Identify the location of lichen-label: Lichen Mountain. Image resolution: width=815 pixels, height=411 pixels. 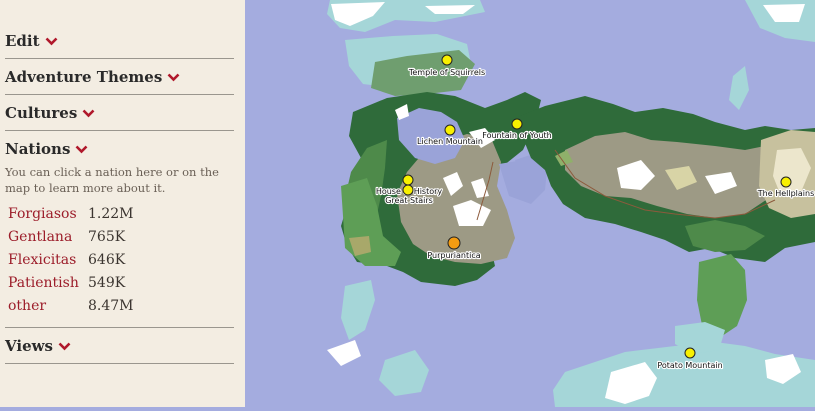
(450, 141).